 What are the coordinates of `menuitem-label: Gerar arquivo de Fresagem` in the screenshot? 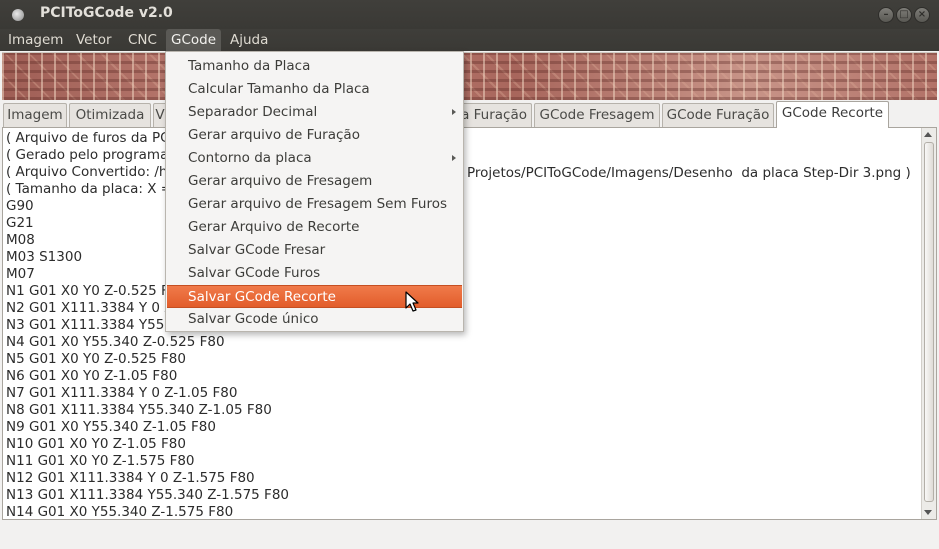 It's located at (280, 181).